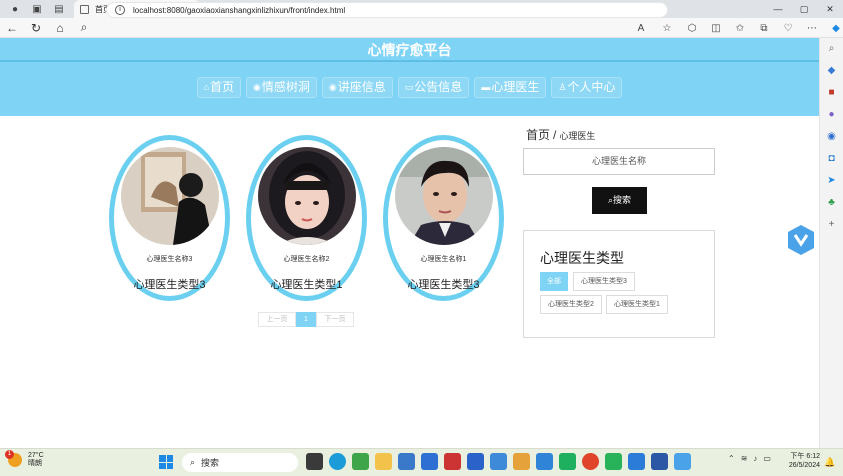 Image resolution: width=843 pixels, height=476 pixels. I want to click on chrome-icon, so click(590, 461).